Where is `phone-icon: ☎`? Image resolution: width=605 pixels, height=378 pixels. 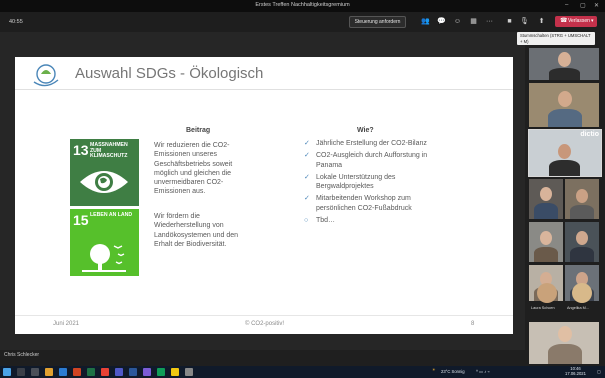 phone-icon: ☎ is located at coordinates (564, 21).